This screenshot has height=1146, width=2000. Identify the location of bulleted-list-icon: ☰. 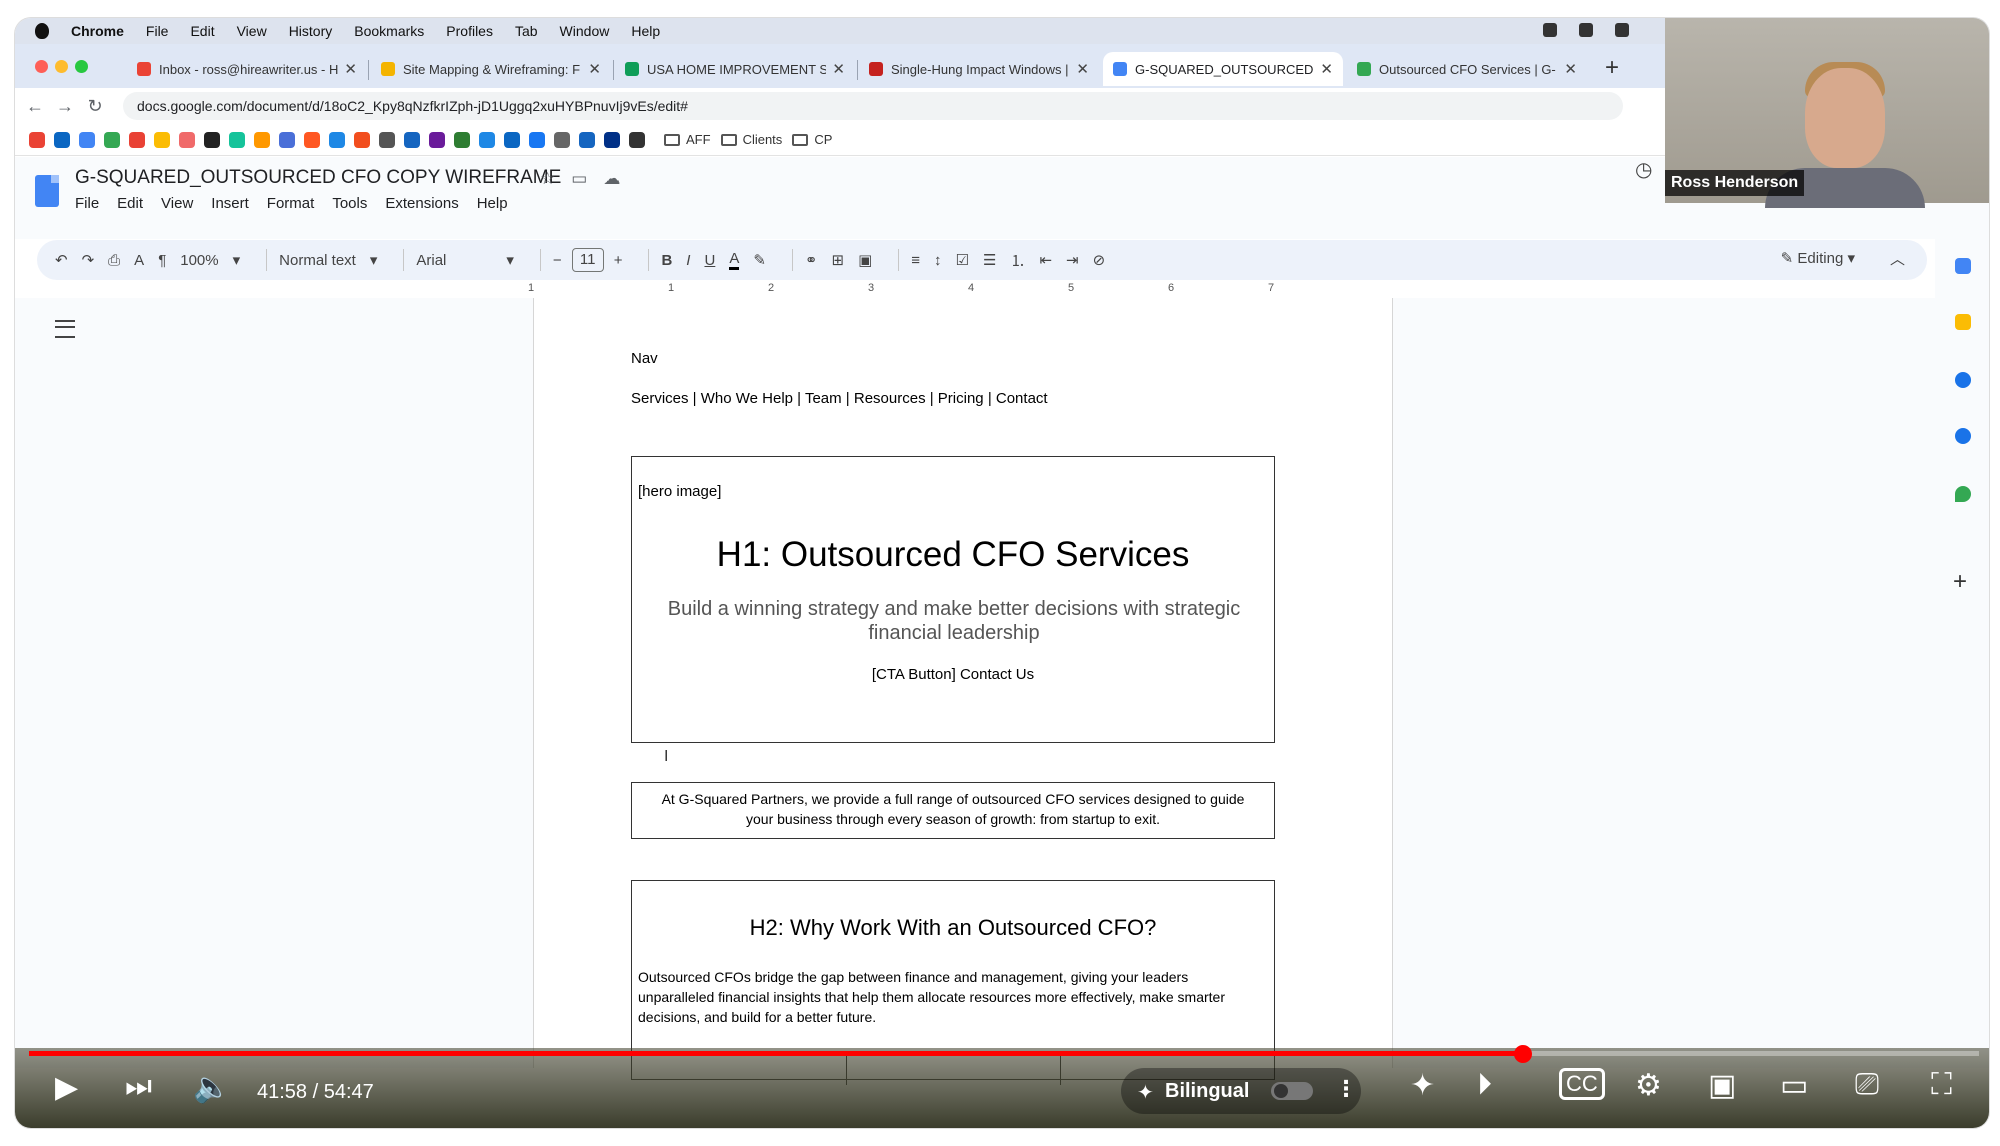
(989, 260).